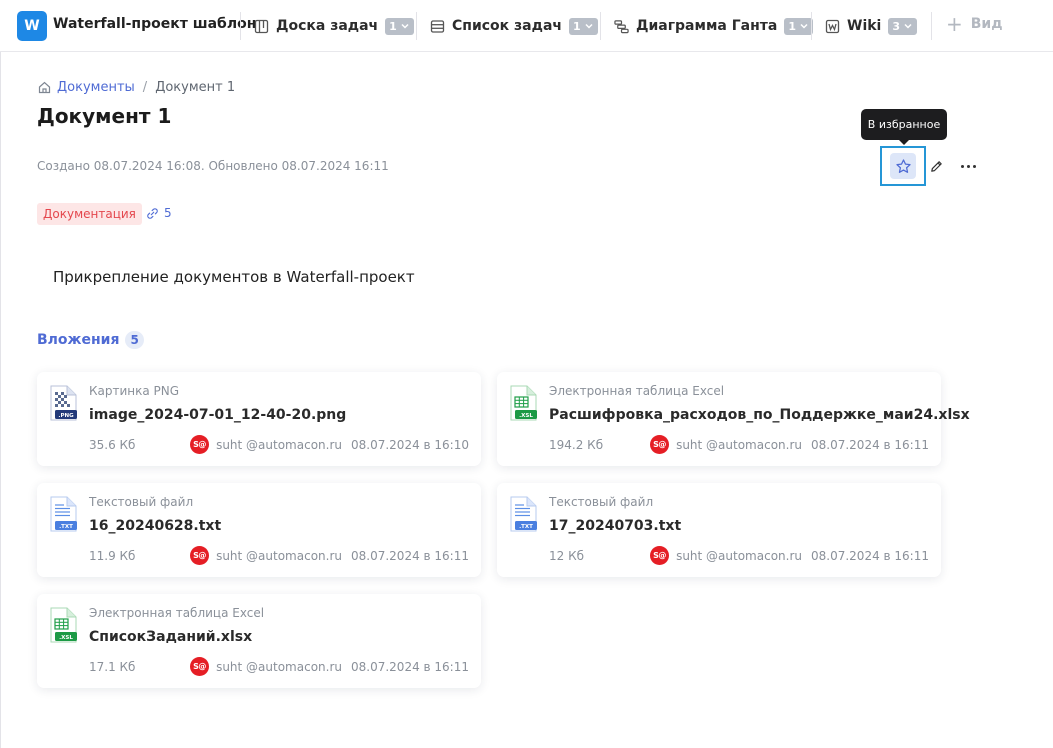 Image resolution: width=1053 pixels, height=748 pixels. I want to click on file-size: 194.2 Кб, so click(576, 445).